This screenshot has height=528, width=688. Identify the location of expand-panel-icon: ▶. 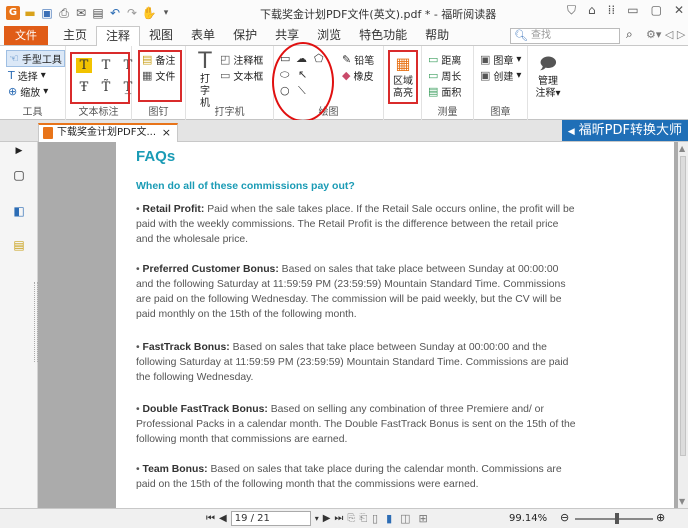
(19, 154).